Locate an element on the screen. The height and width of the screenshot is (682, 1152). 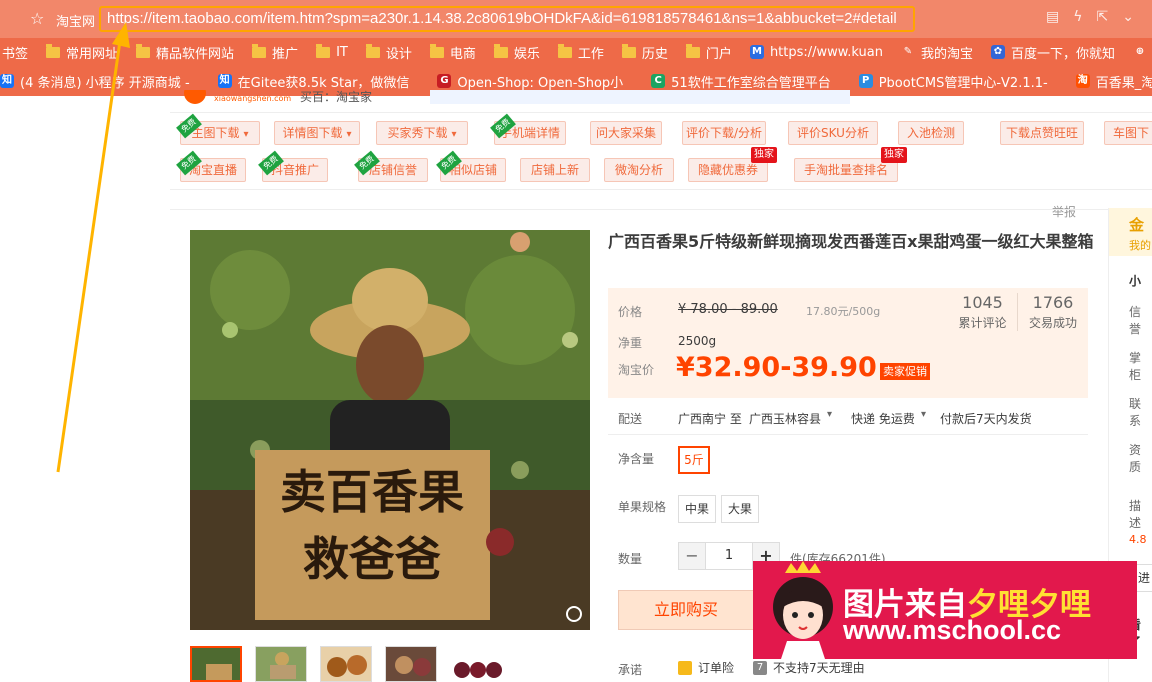
sign-line2: 救爸爸 is located at coordinates (372, 559).